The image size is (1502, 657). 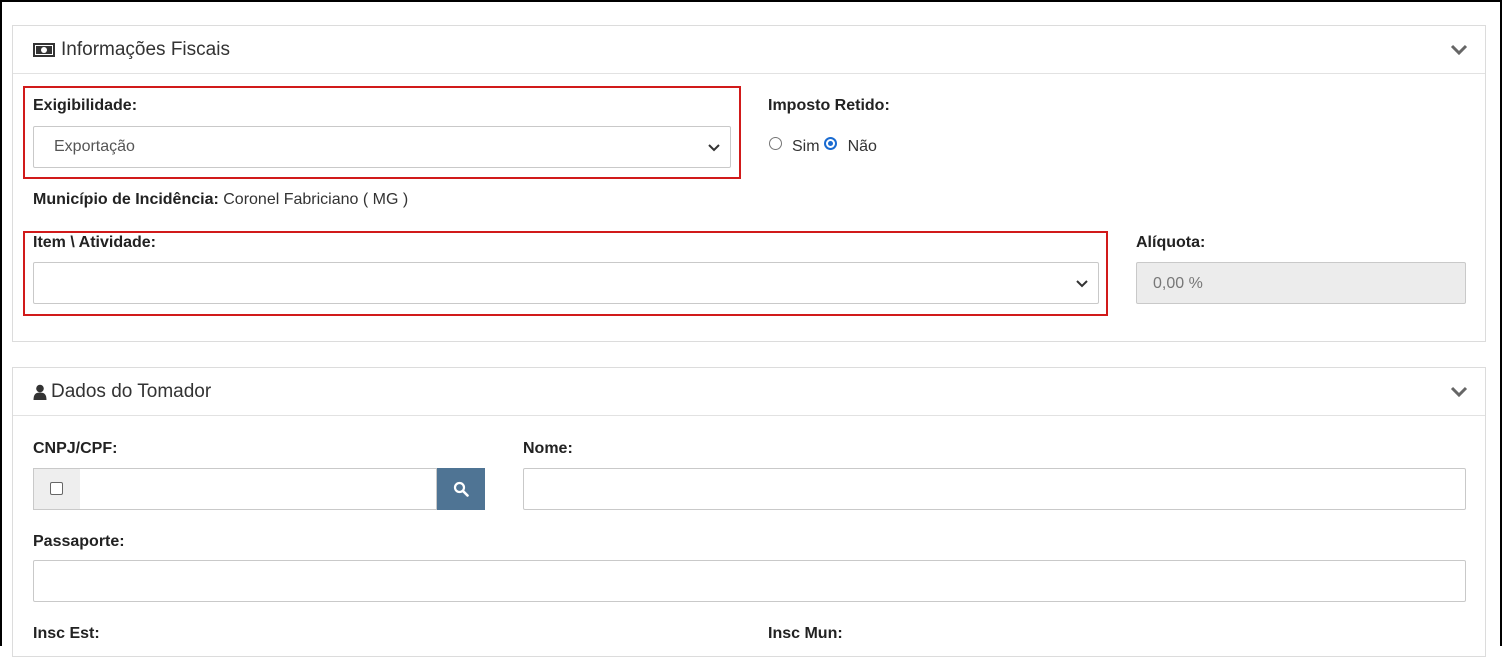 What do you see at coordinates (805, 633) in the screenshot?
I see `insc-mun-label: Insc Mun:` at bounding box center [805, 633].